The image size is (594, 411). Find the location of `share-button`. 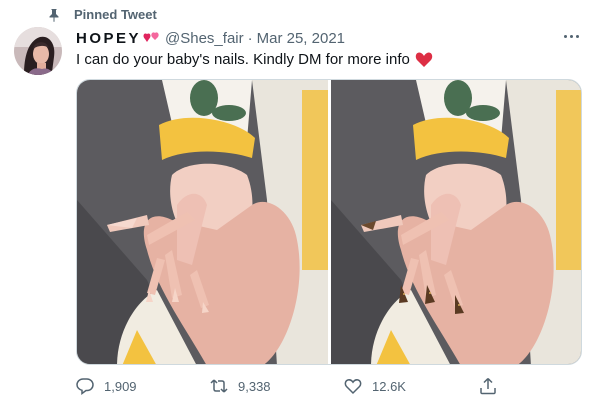

share-button is located at coordinates (488, 386).